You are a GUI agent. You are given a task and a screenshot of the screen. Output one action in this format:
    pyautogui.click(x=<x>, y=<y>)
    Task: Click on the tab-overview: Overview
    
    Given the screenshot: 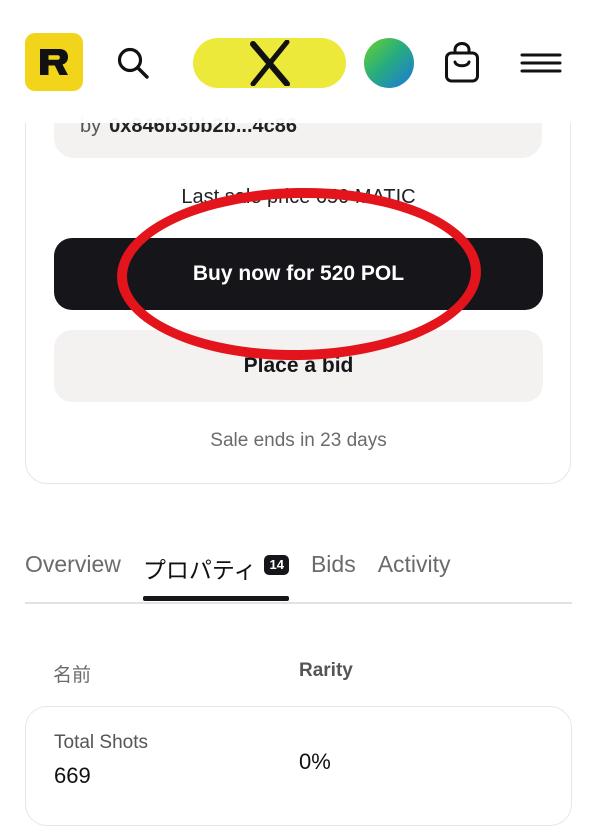 What is the action you would take?
    pyautogui.click(x=73, y=576)
    